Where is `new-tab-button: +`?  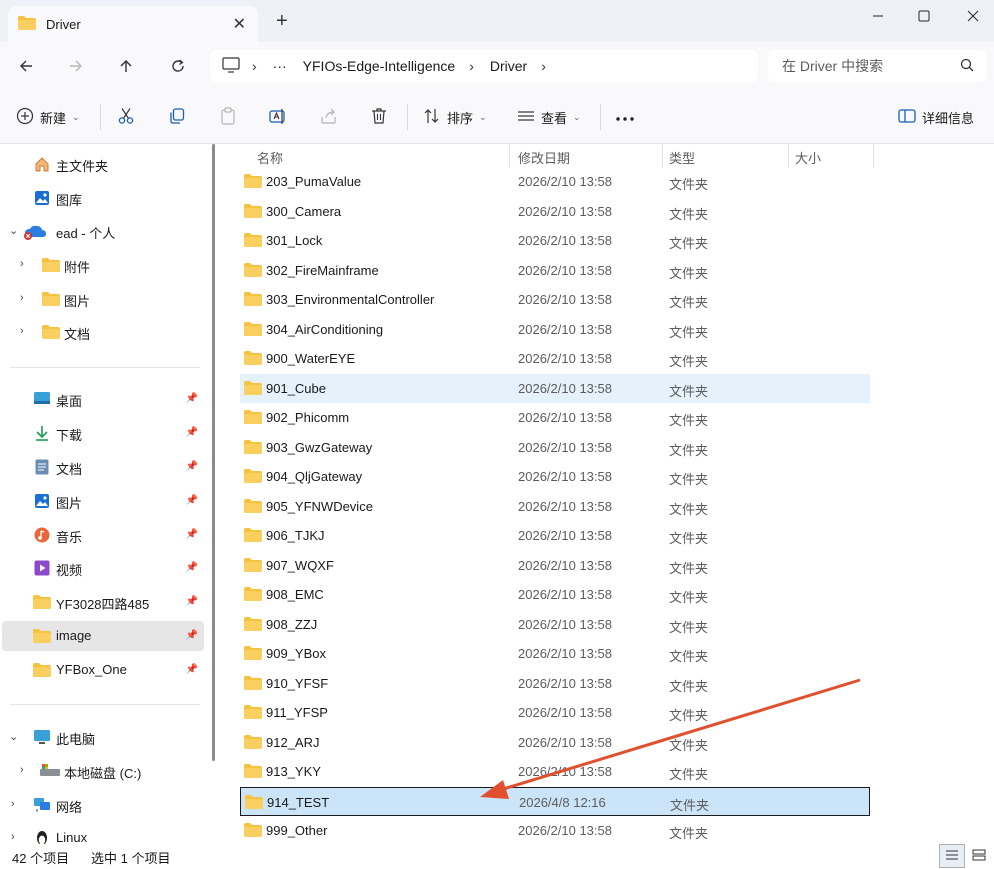 new-tab-button: + is located at coordinates (282, 21).